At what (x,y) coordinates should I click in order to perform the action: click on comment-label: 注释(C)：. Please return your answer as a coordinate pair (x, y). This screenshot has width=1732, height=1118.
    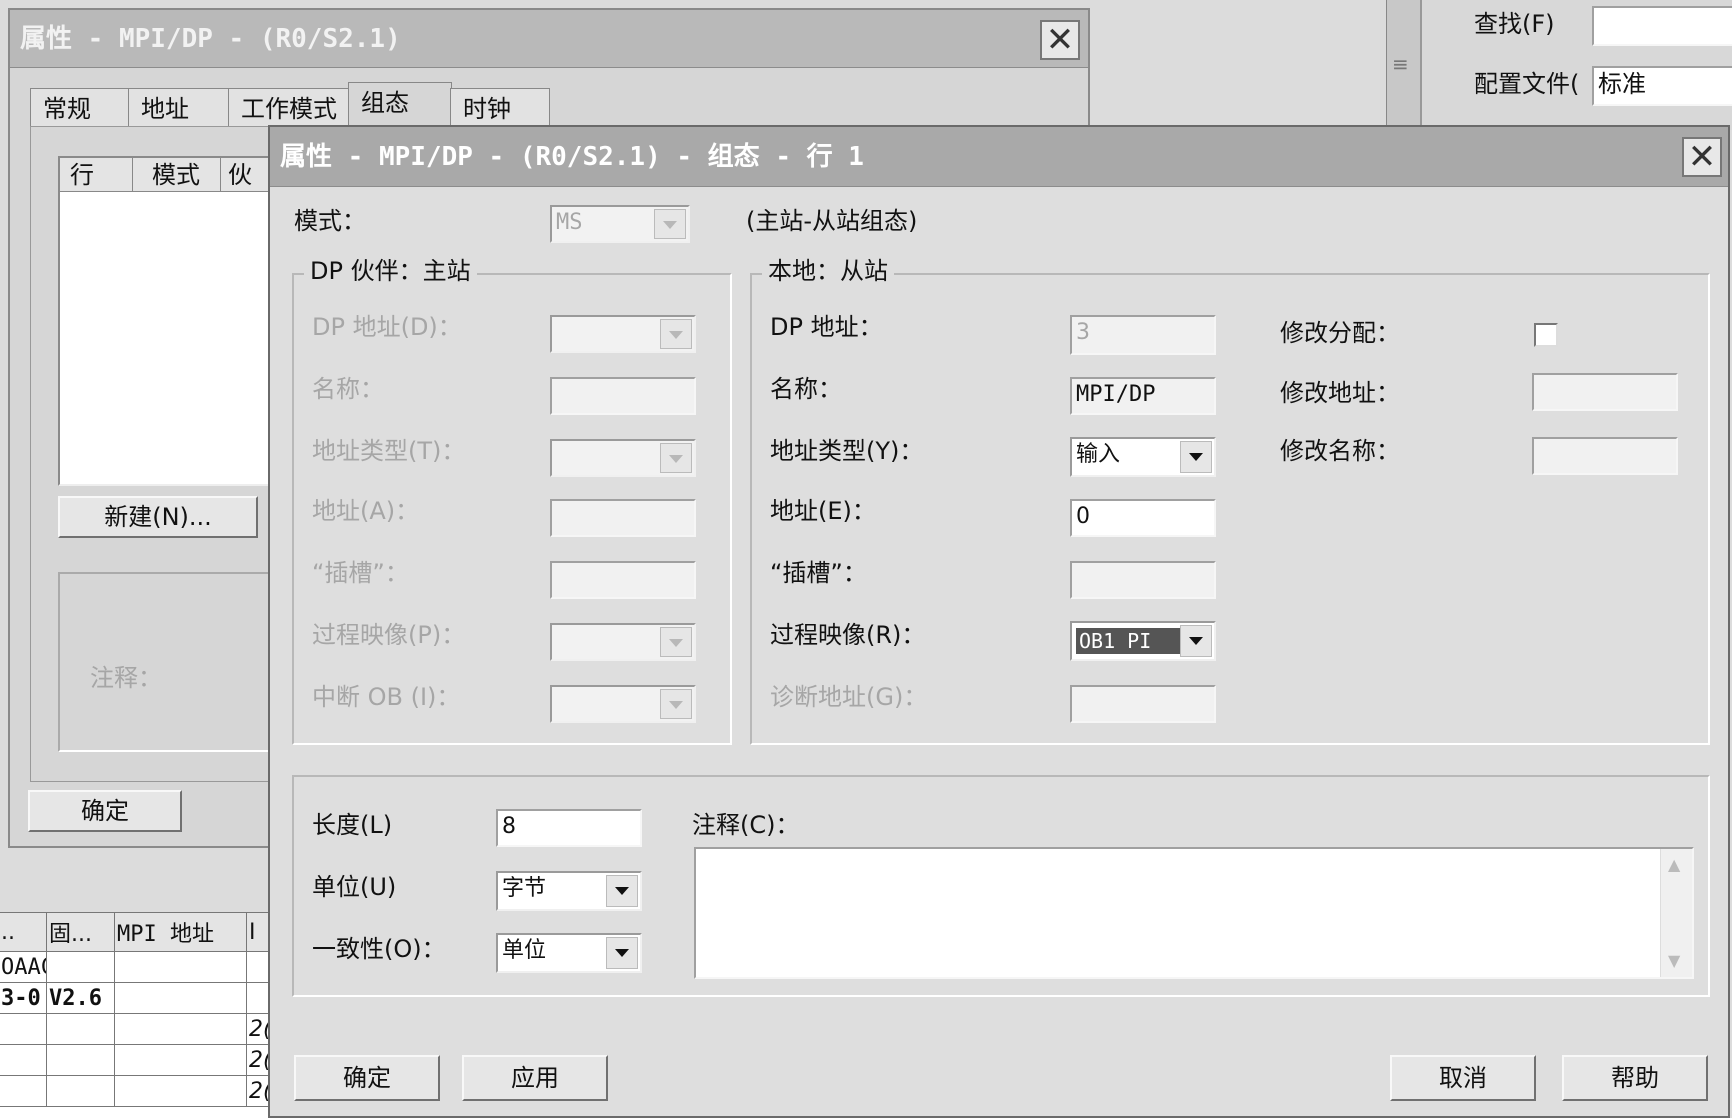
    Looking at the image, I should click on (746, 825).